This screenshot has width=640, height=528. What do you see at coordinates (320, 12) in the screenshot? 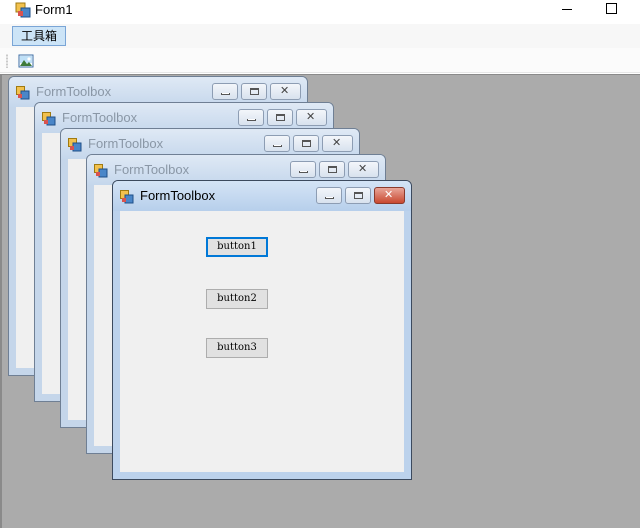
I see `main-title-bar: Form1` at bounding box center [320, 12].